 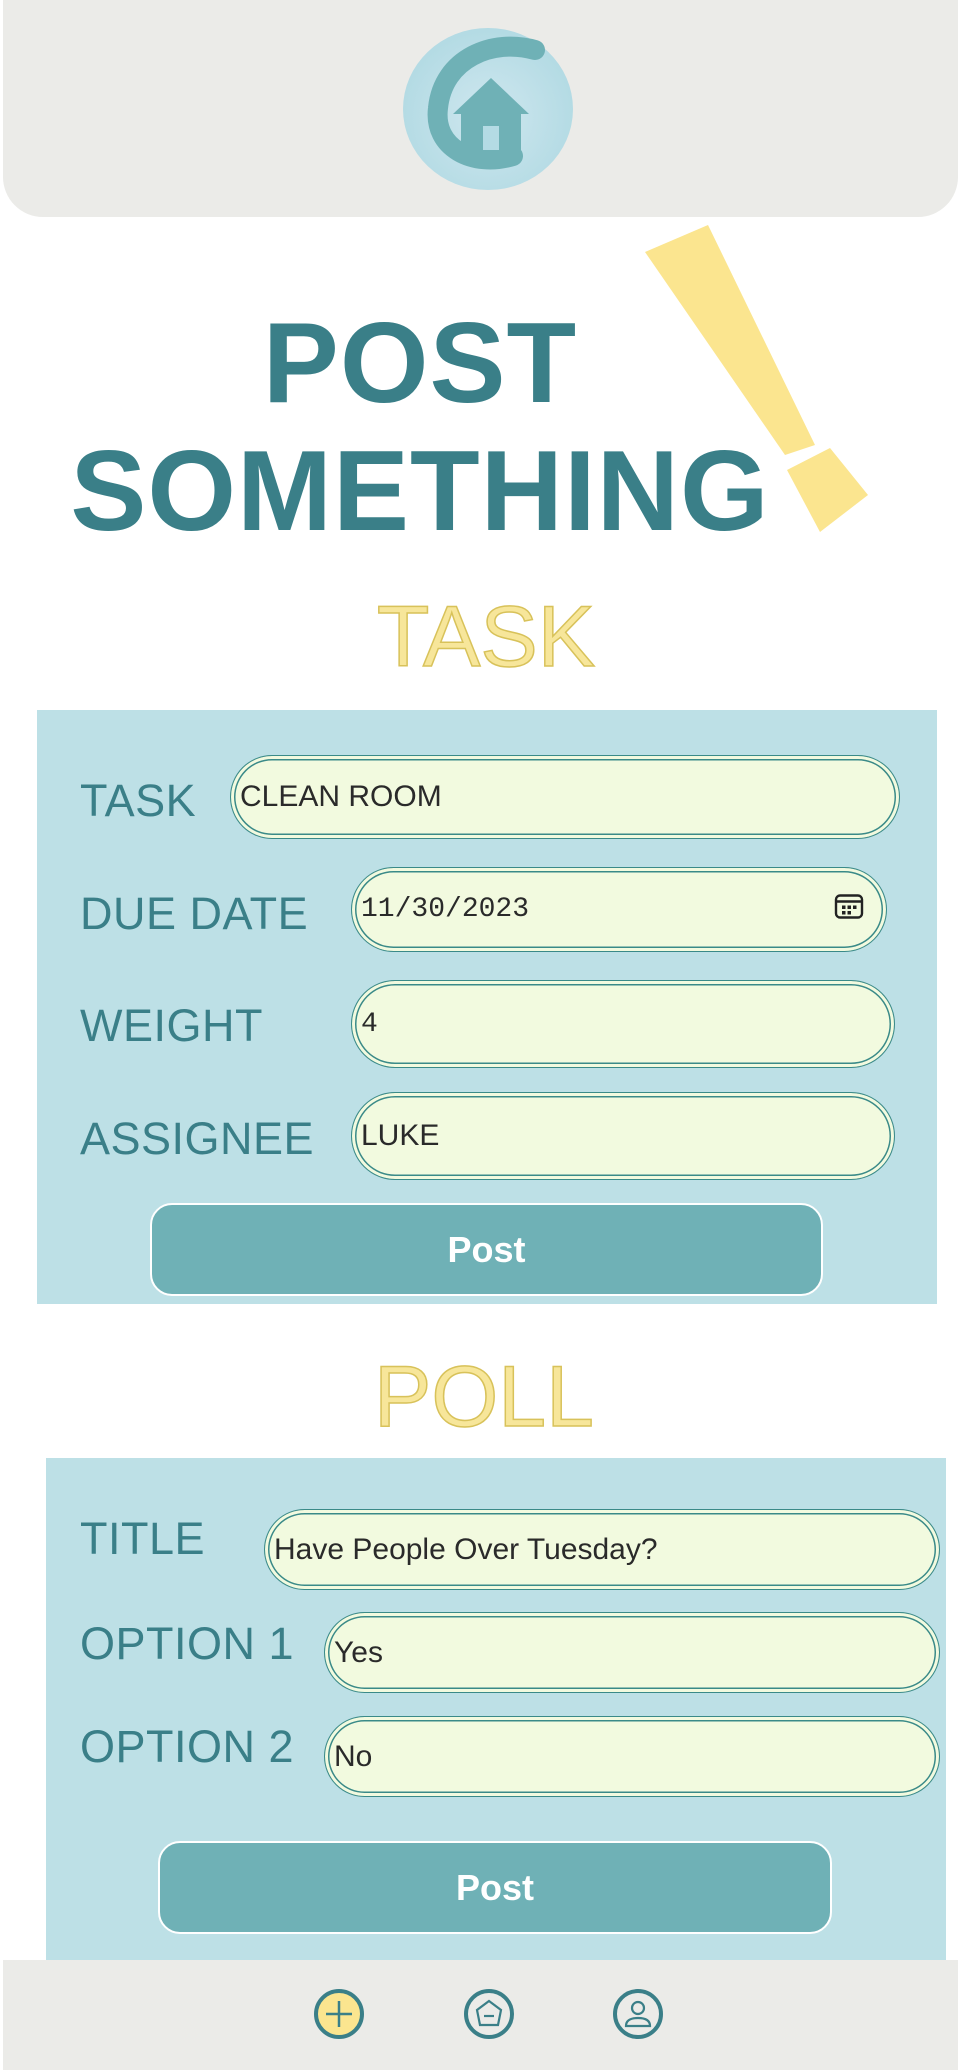 What do you see at coordinates (623, 1136) in the screenshot?
I see `assignee-input: LUKE` at bounding box center [623, 1136].